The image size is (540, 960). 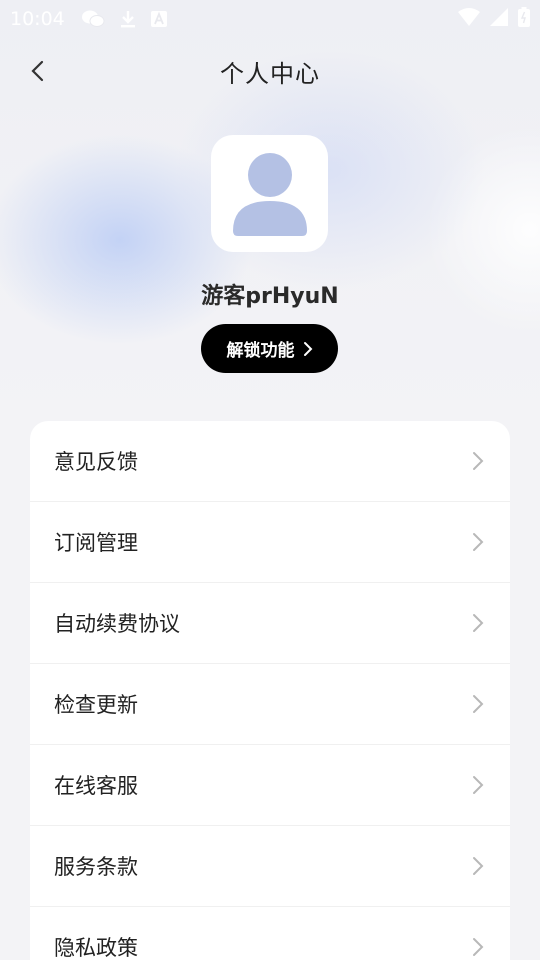 What do you see at coordinates (96, 948) in the screenshot?
I see `menu-item-label: 隐私政策` at bounding box center [96, 948].